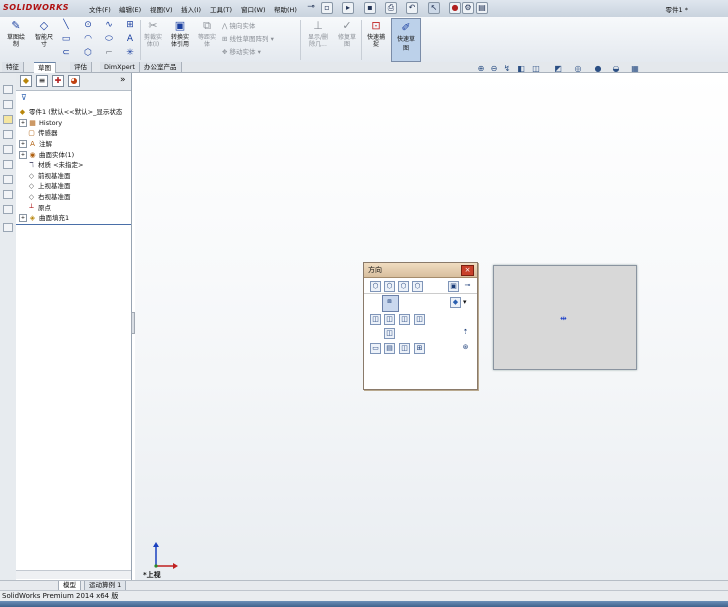 This screenshot has height=607, width=728. What do you see at coordinates (58, 81) in the screenshot?
I see `configurationmanager-tab-icon: ✚` at bounding box center [58, 81].